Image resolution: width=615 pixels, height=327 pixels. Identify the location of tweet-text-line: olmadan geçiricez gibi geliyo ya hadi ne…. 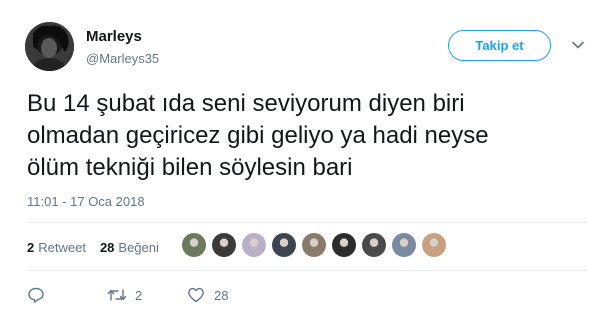
(258, 135).